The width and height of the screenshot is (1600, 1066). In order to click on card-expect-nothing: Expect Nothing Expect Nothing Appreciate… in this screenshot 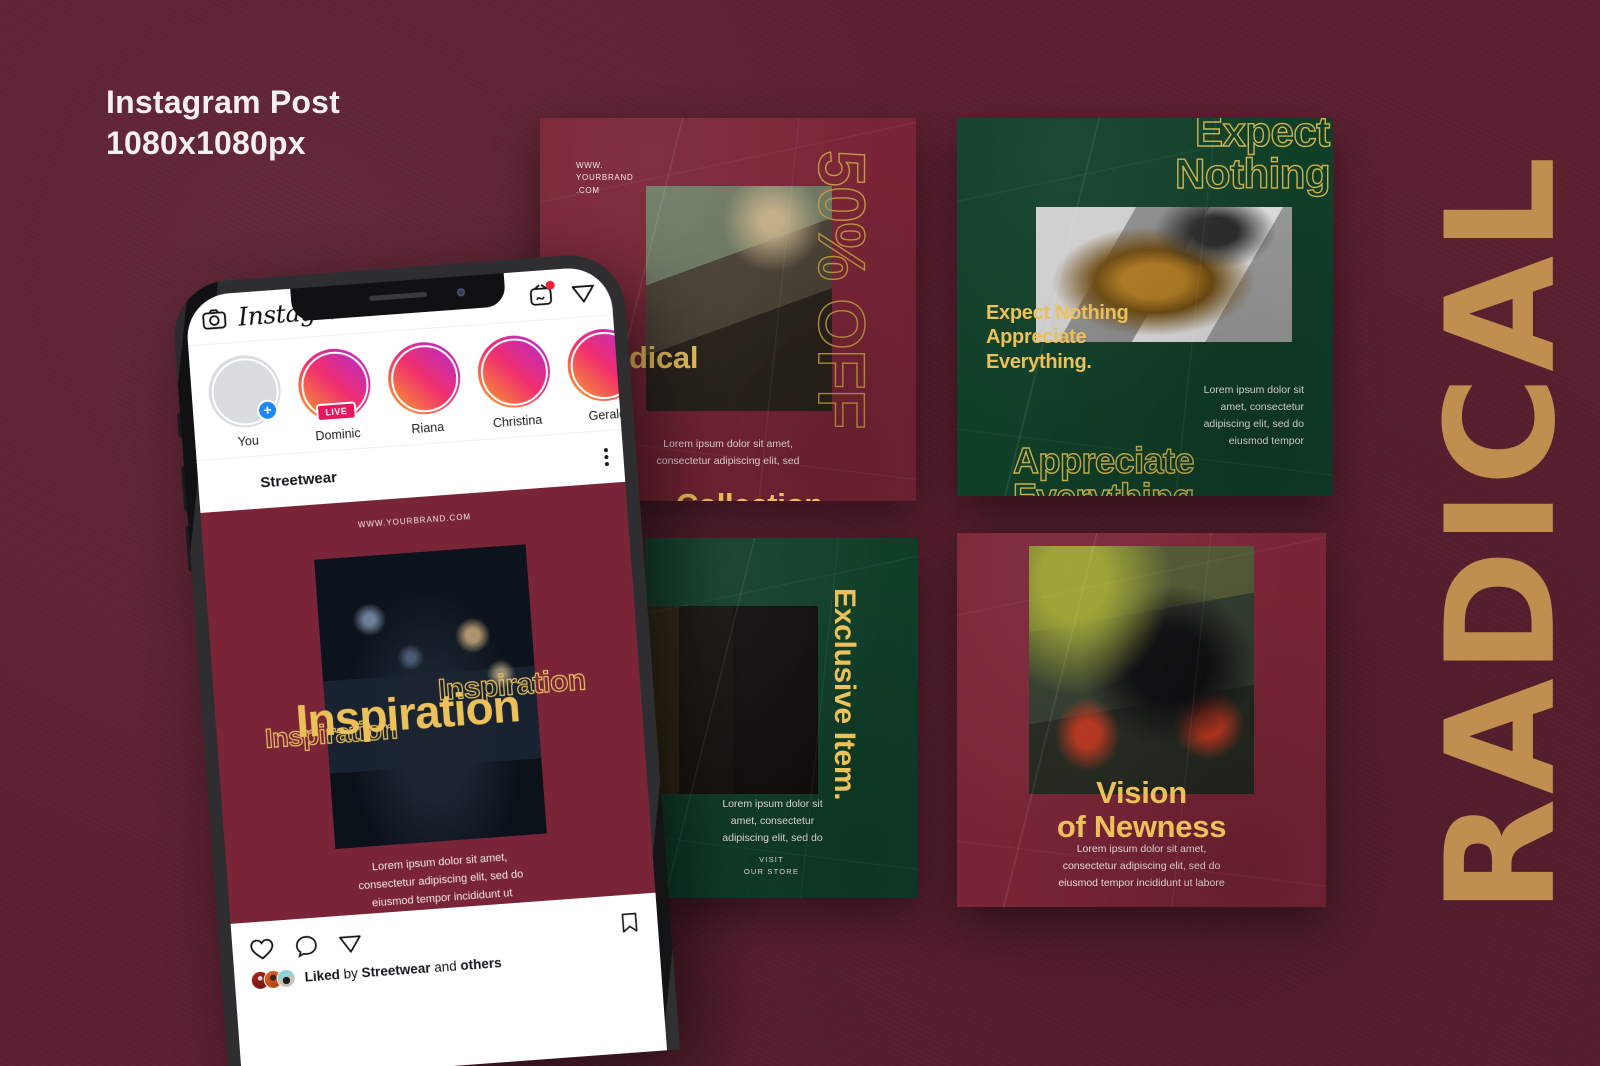, I will do `click(1145, 307)`.